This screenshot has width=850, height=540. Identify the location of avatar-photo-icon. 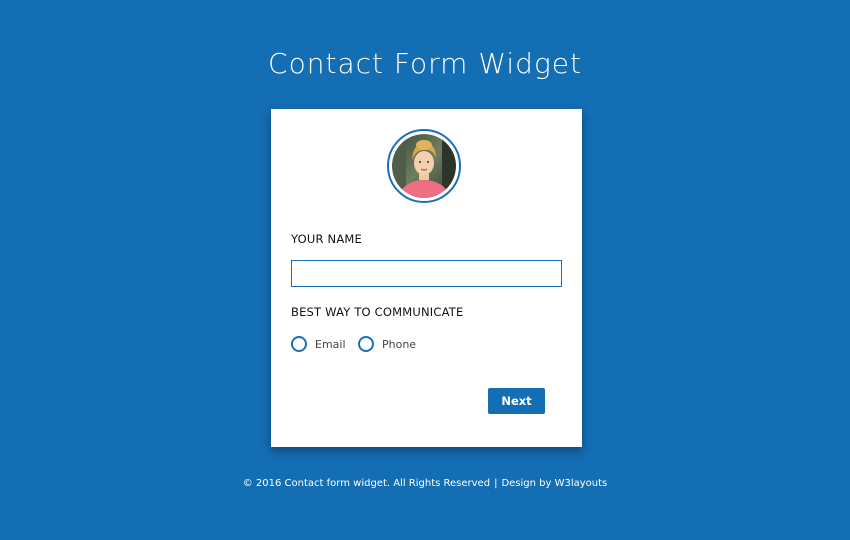
(424, 166).